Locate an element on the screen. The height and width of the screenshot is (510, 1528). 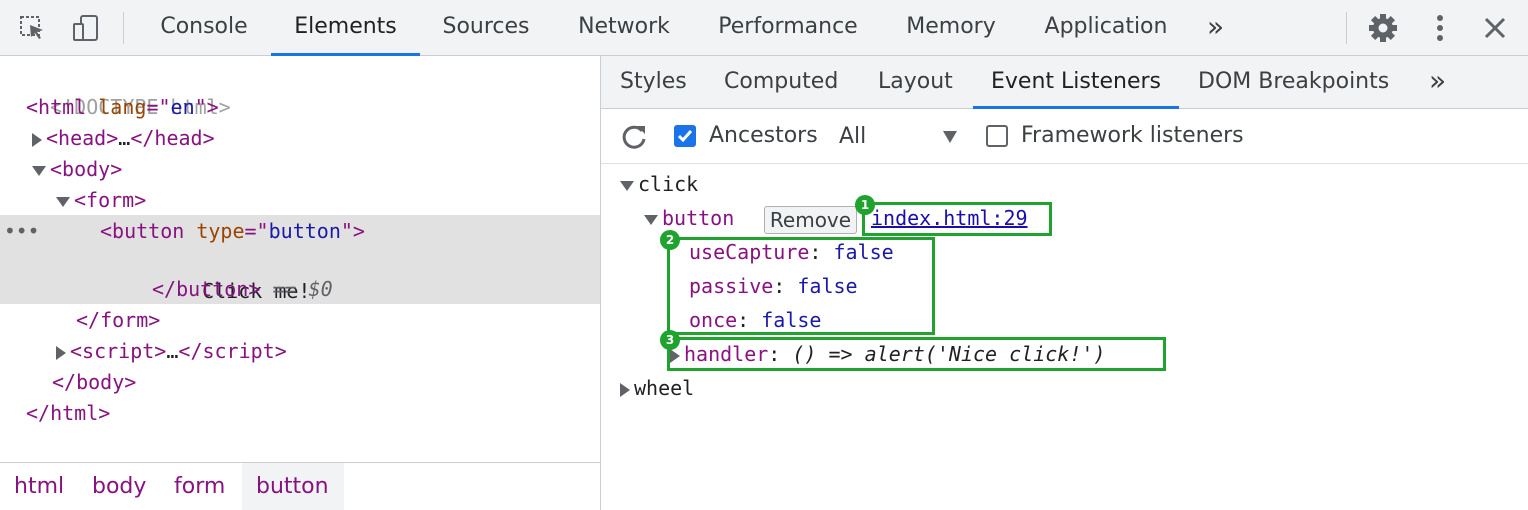
button-attr-value: button is located at coordinates (304, 231).